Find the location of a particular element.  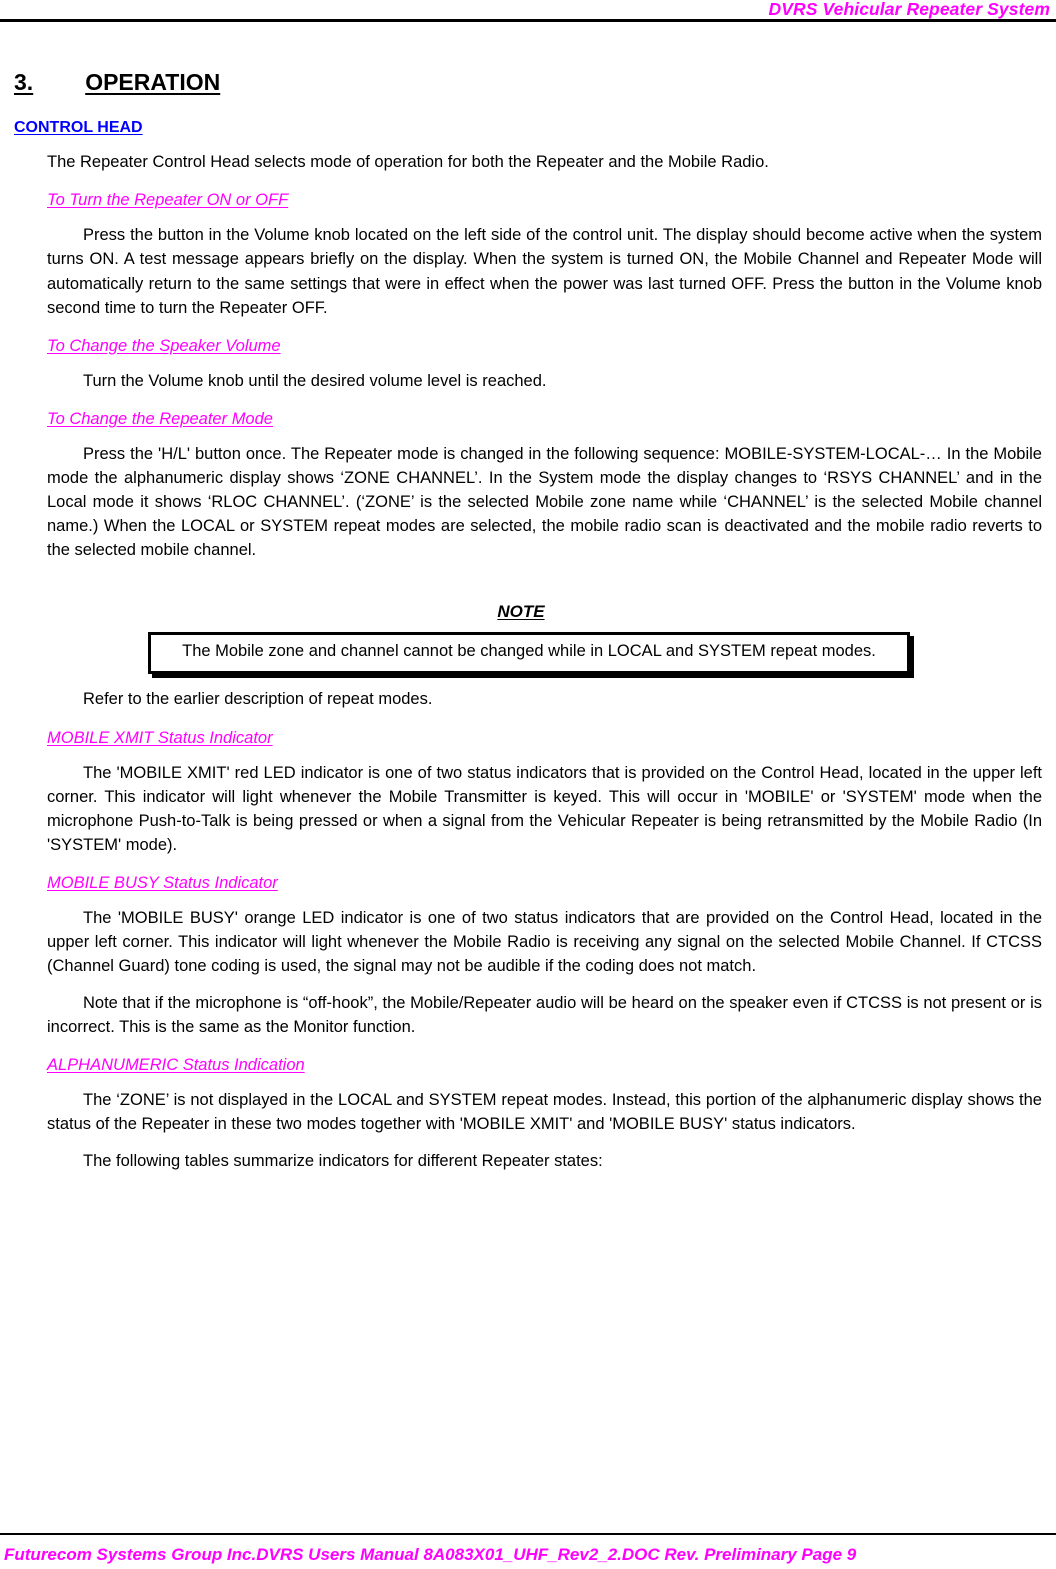

subheading-repeater-mode: To Change the Repeater Mode is located at coordinates (528, 419).